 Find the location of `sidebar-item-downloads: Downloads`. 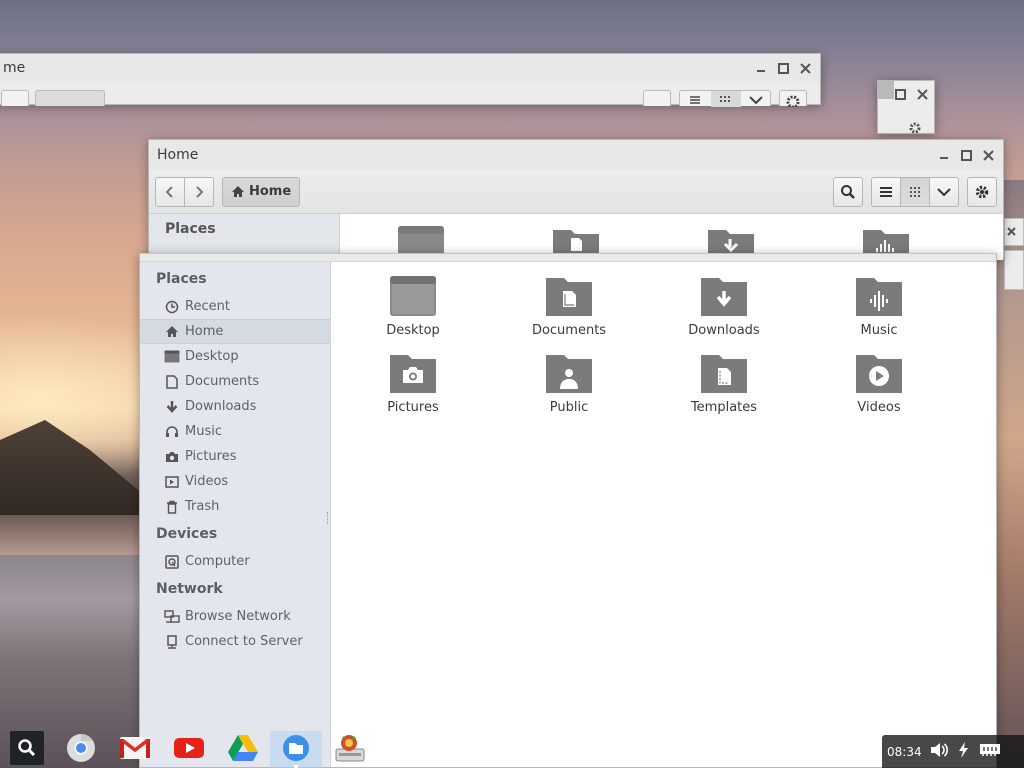

sidebar-item-downloads: Downloads is located at coordinates (235, 406).